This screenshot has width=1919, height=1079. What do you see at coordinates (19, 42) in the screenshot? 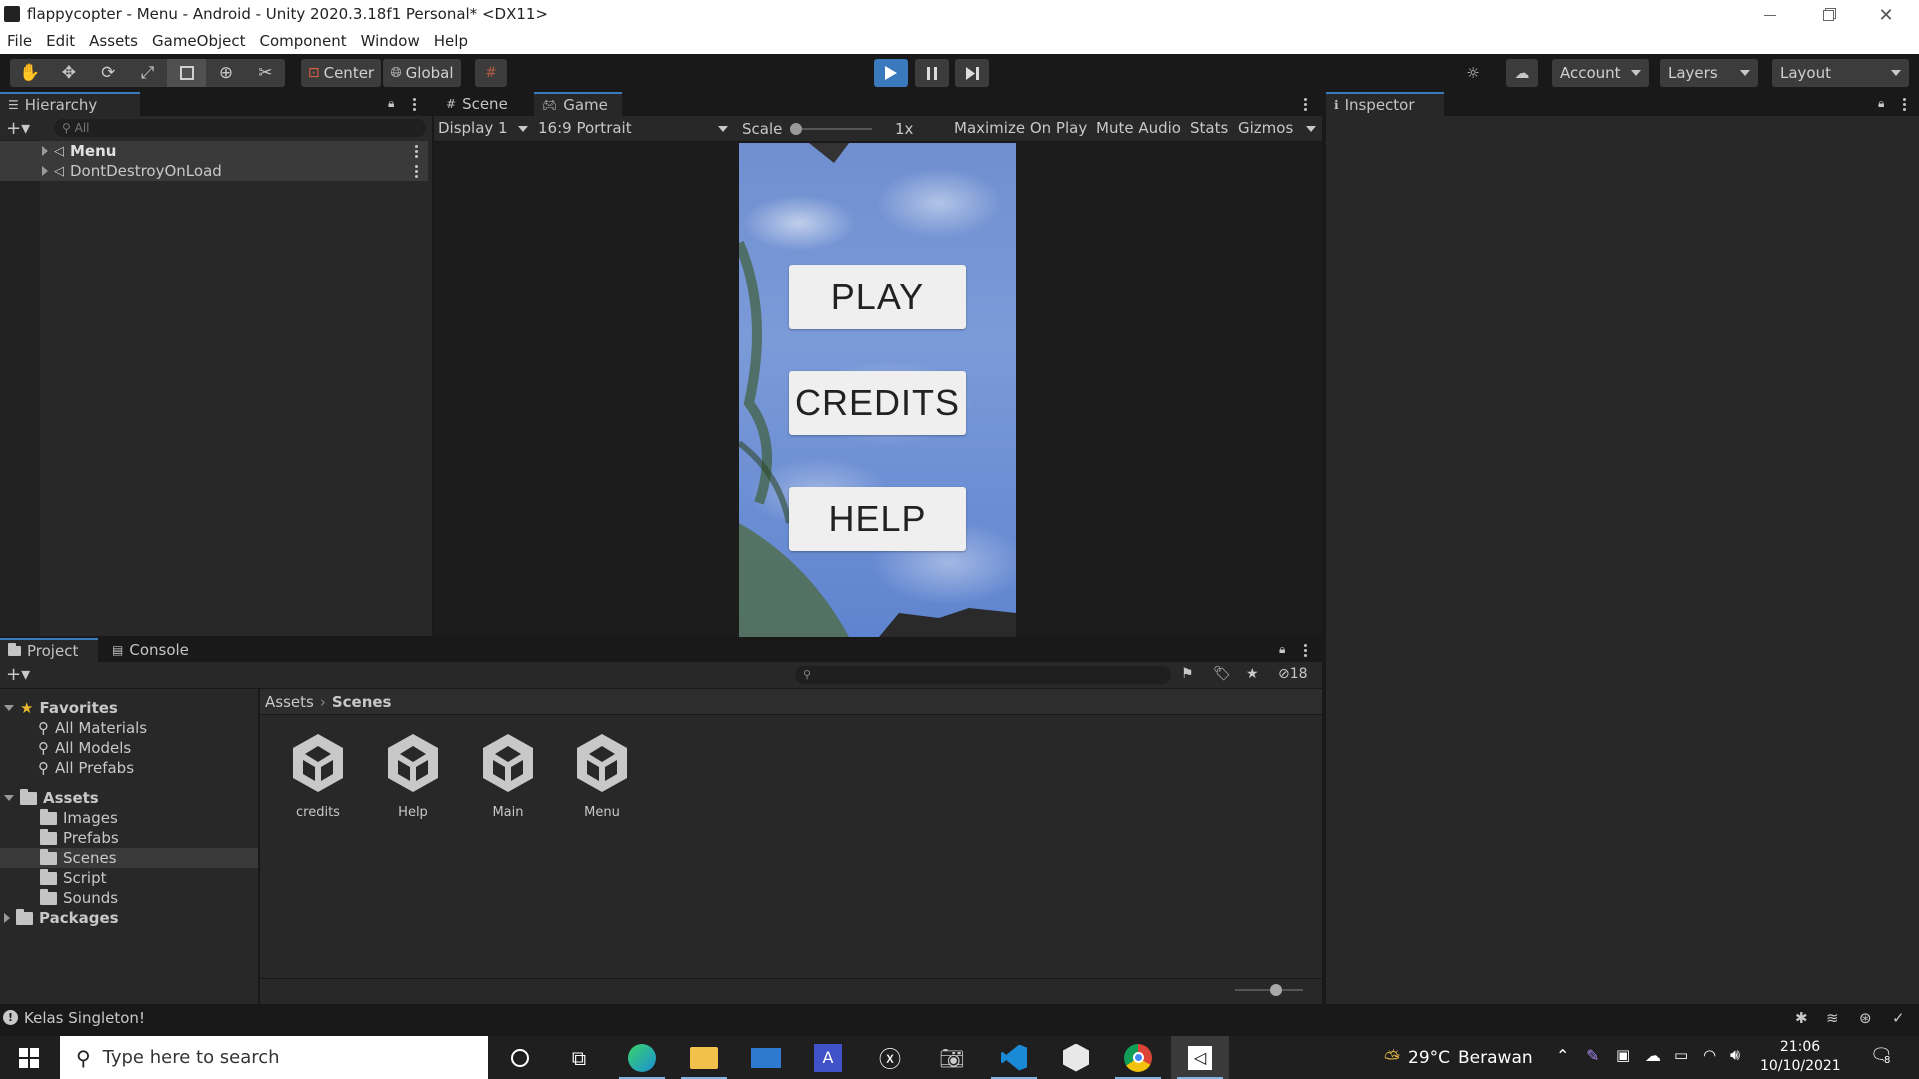
I see `menu-file: File` at bounding box center [19, 42].